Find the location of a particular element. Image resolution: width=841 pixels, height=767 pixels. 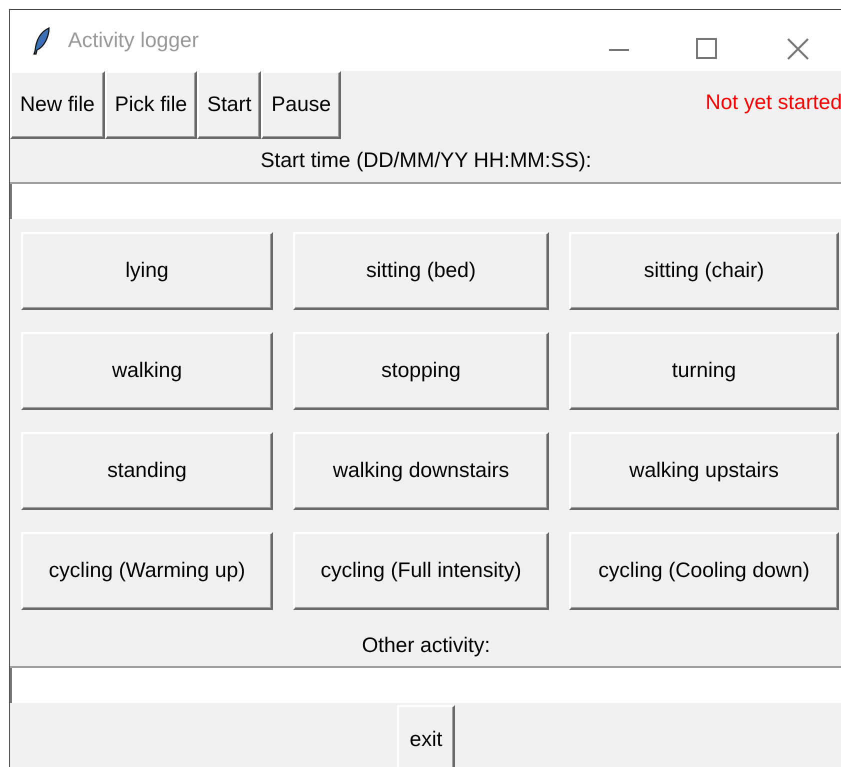

field-label: Start time (DD/MM/YY HH:MM:SS): is located at coordinates (426, 161).